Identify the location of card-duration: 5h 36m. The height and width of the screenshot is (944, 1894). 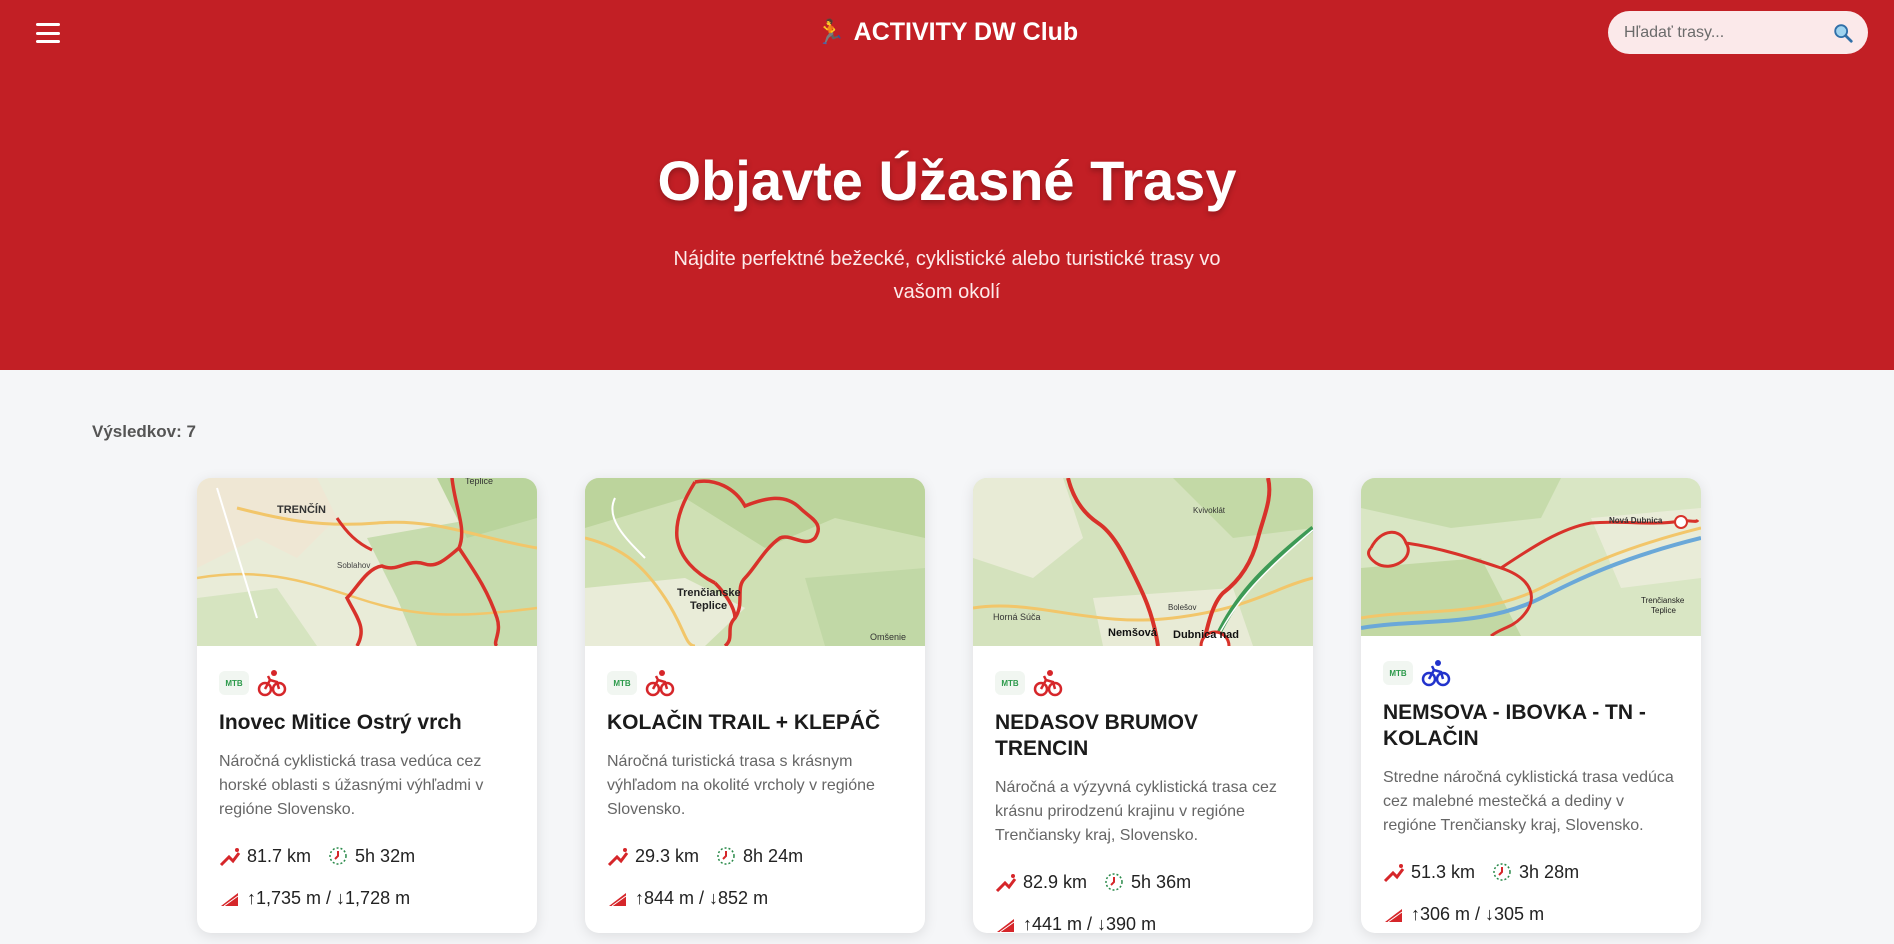
(1161, 881).